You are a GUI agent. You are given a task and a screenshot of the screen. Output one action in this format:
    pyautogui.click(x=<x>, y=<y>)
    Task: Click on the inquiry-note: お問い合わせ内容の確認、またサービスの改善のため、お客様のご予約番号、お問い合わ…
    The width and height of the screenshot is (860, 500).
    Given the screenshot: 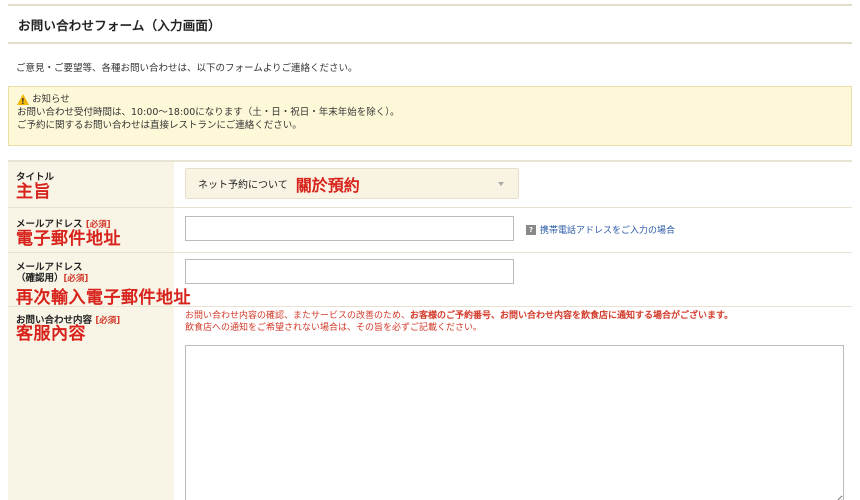 What is the action you would take?
    pyautogui.click(x=459, y=322)
    